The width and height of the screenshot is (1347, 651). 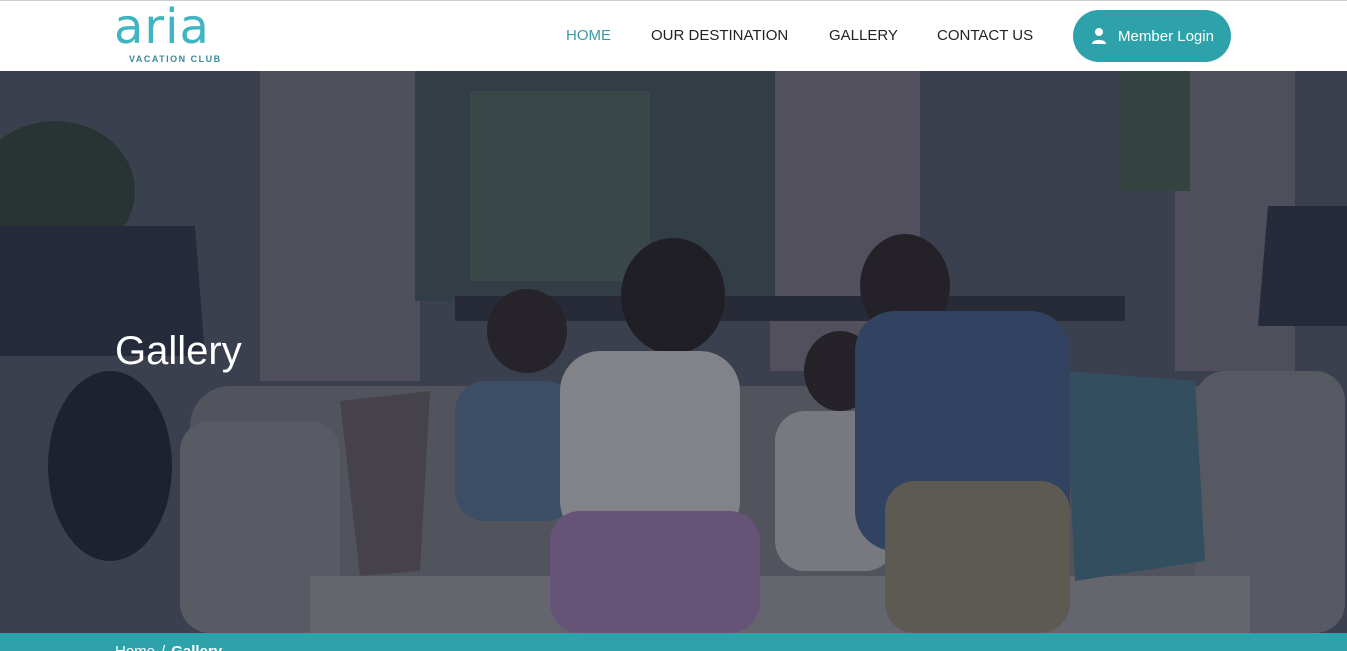 I want to click on member-login-label: Member Login, so click(x=1166, y=36).